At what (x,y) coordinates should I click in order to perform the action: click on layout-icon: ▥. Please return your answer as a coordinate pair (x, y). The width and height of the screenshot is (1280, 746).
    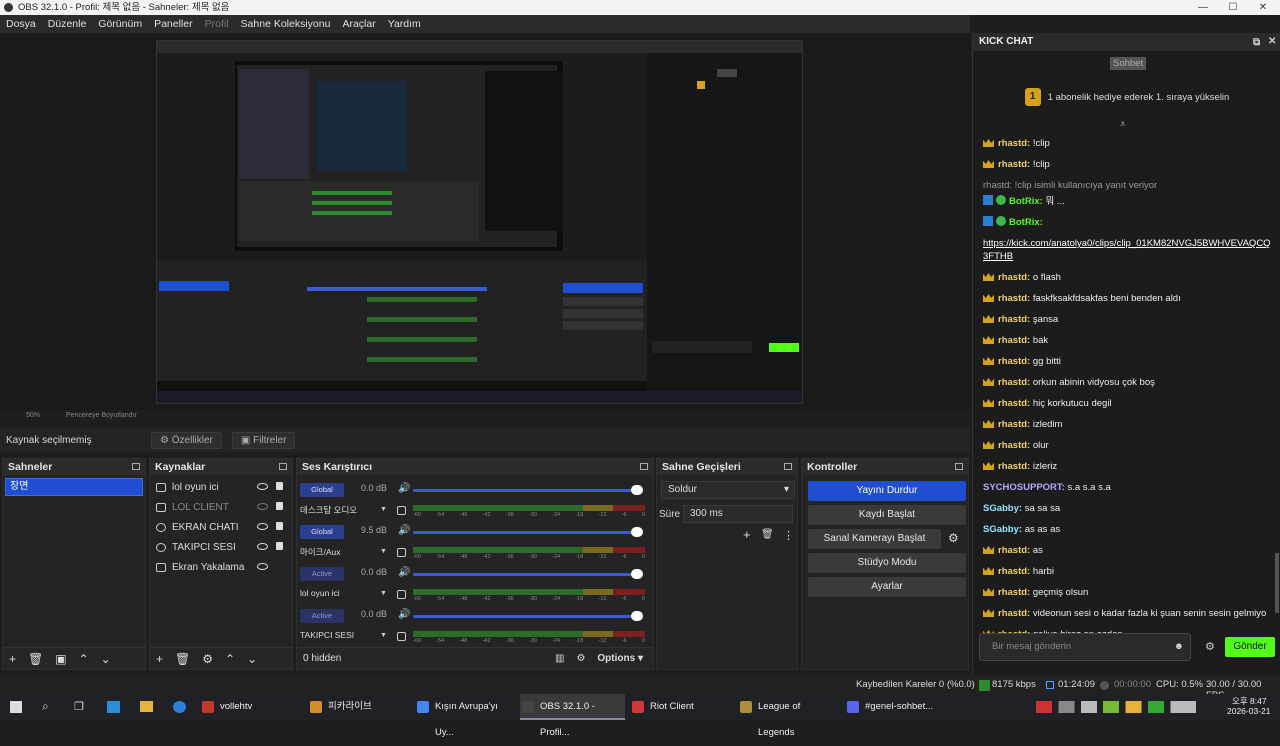
    Looking at the image, I should click on (559, 658).